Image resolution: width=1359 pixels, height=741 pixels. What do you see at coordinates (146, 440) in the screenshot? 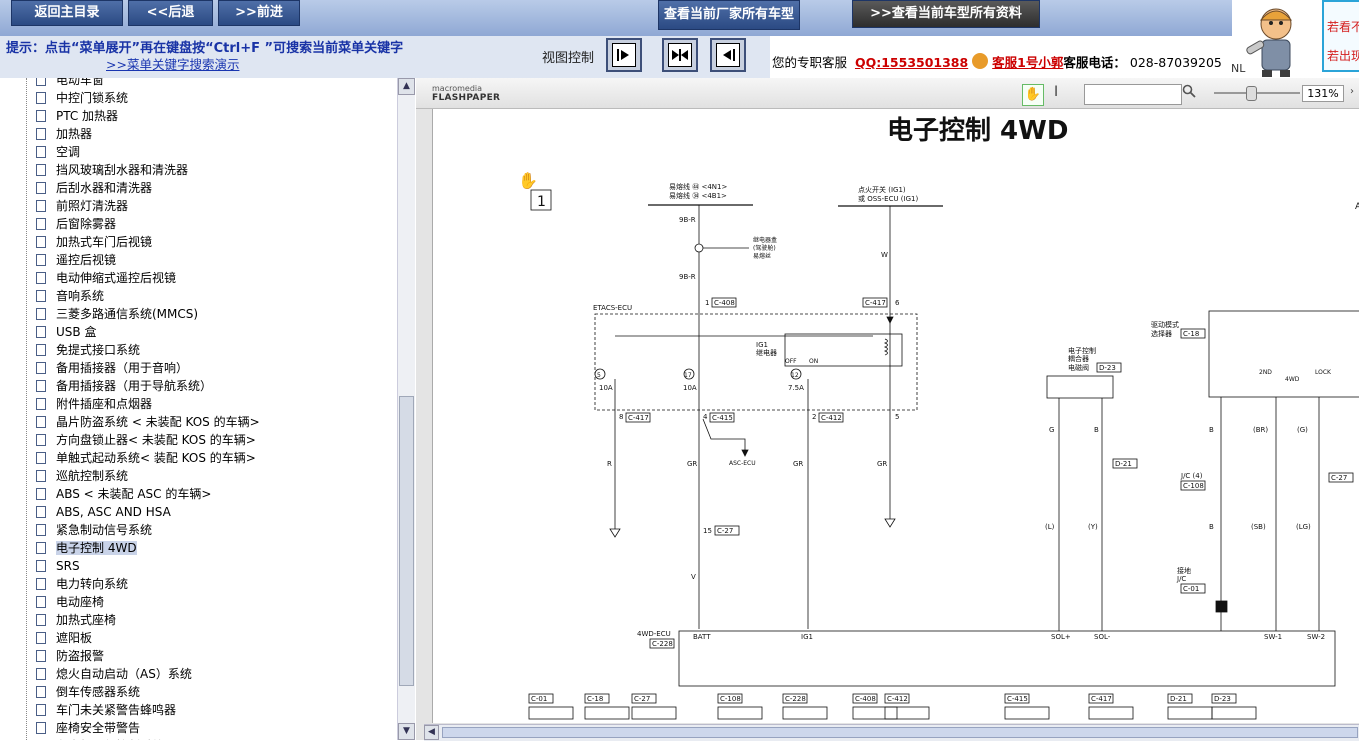
I see `tree-item: 方向盘锁止器< 未装配 KOS 的车辆>` at bounding box center [146, 440].